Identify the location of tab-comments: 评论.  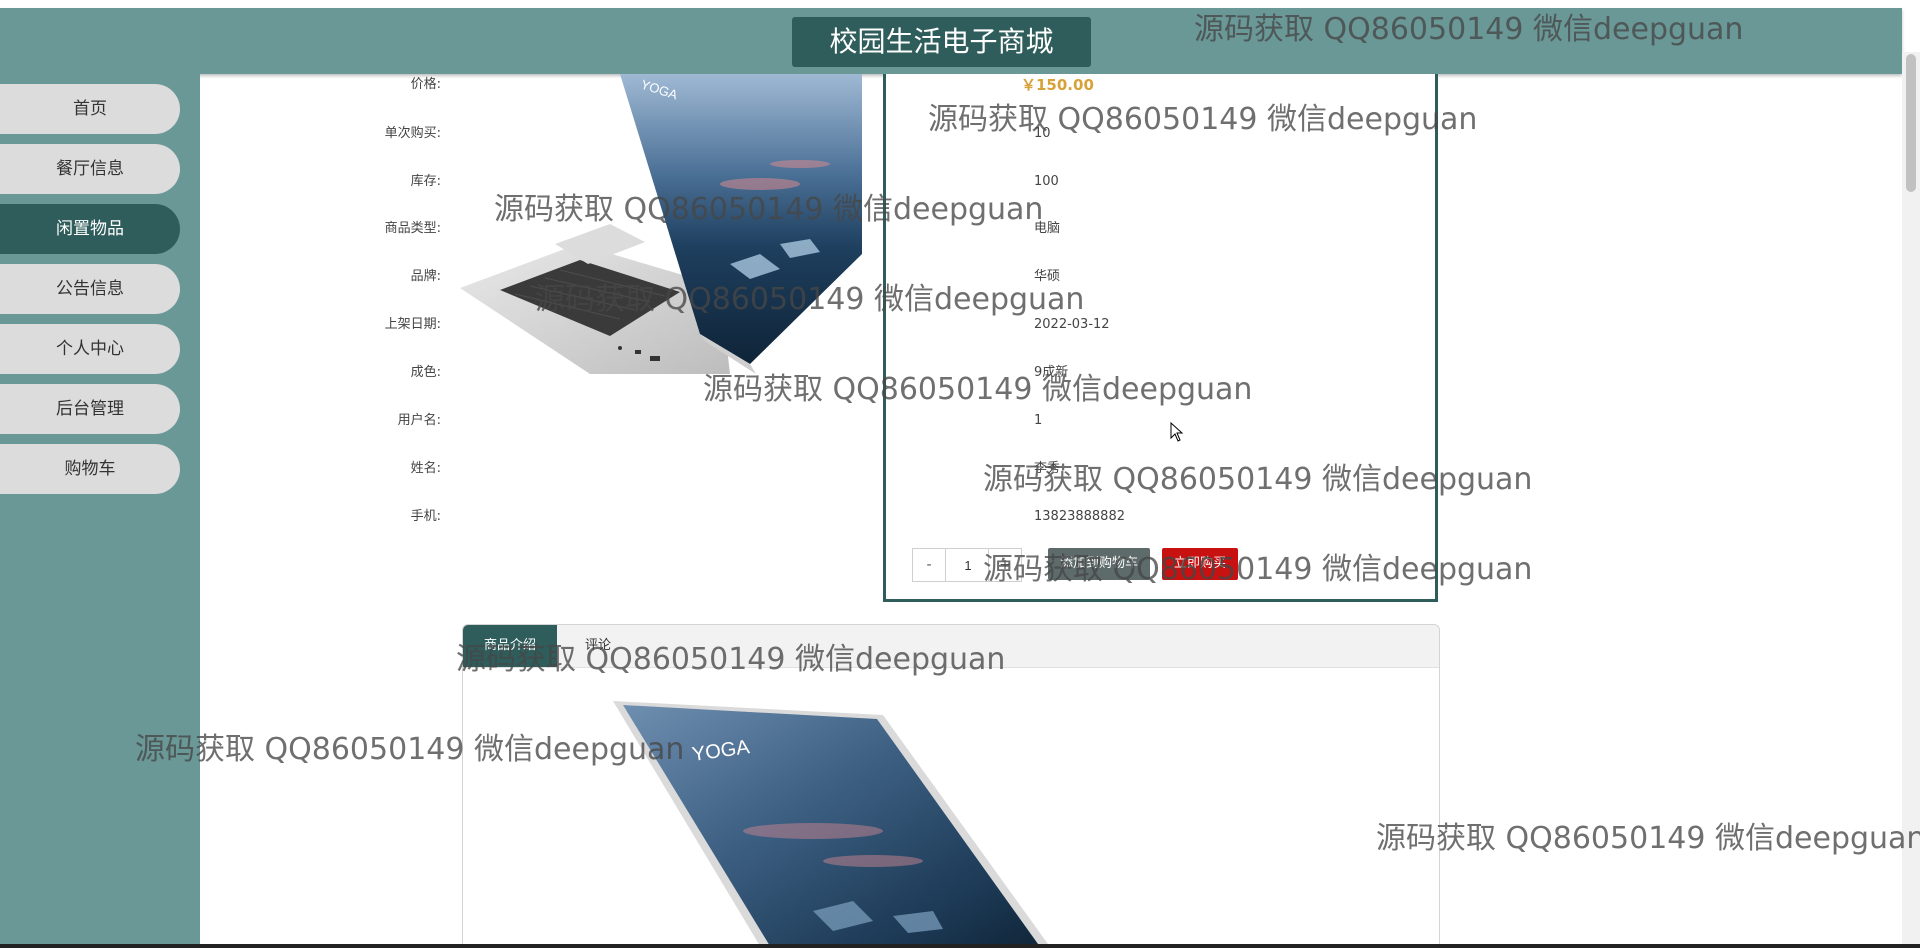
(598, 646).